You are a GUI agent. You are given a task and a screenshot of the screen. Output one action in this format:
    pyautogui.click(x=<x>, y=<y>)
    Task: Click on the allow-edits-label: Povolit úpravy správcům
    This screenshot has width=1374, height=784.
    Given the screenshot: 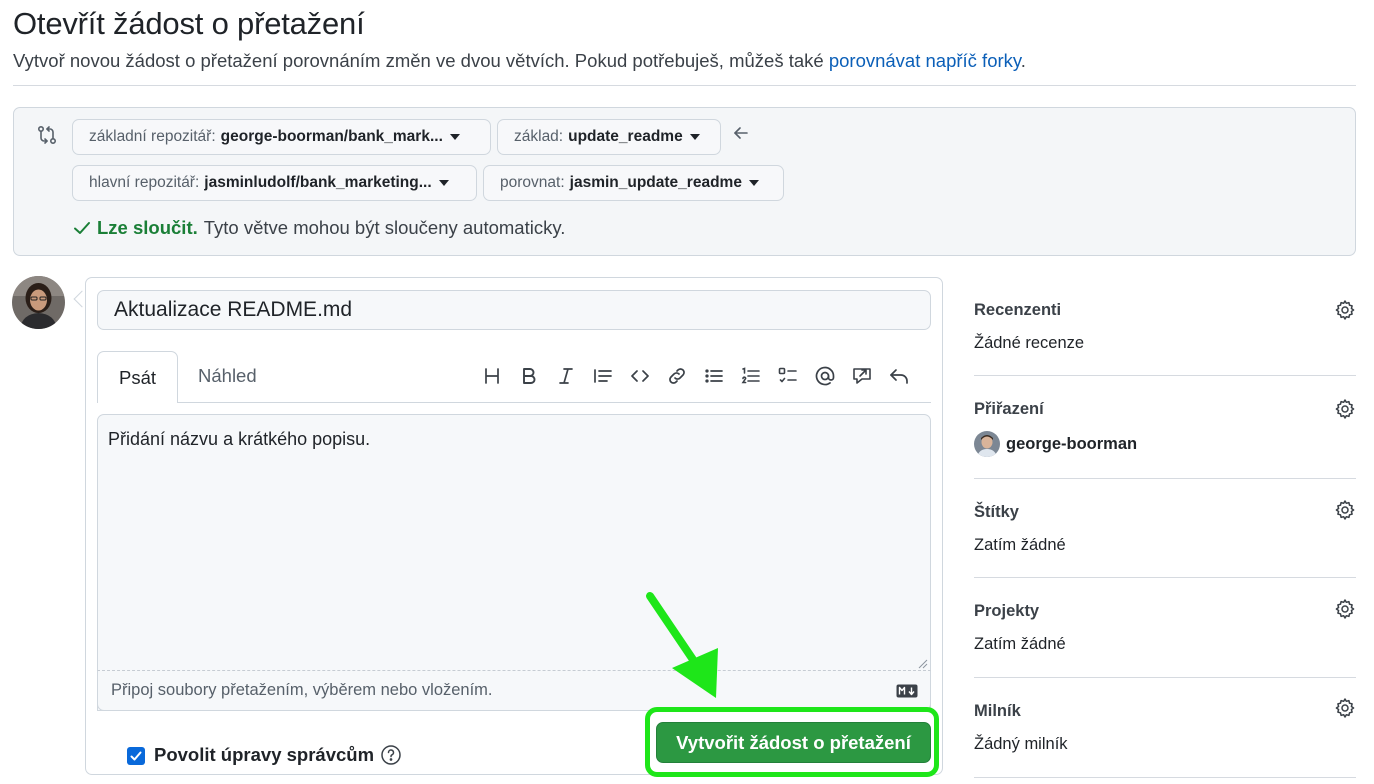 What is the action you would take?
    pyautogui.click(x=264, y=755)
    